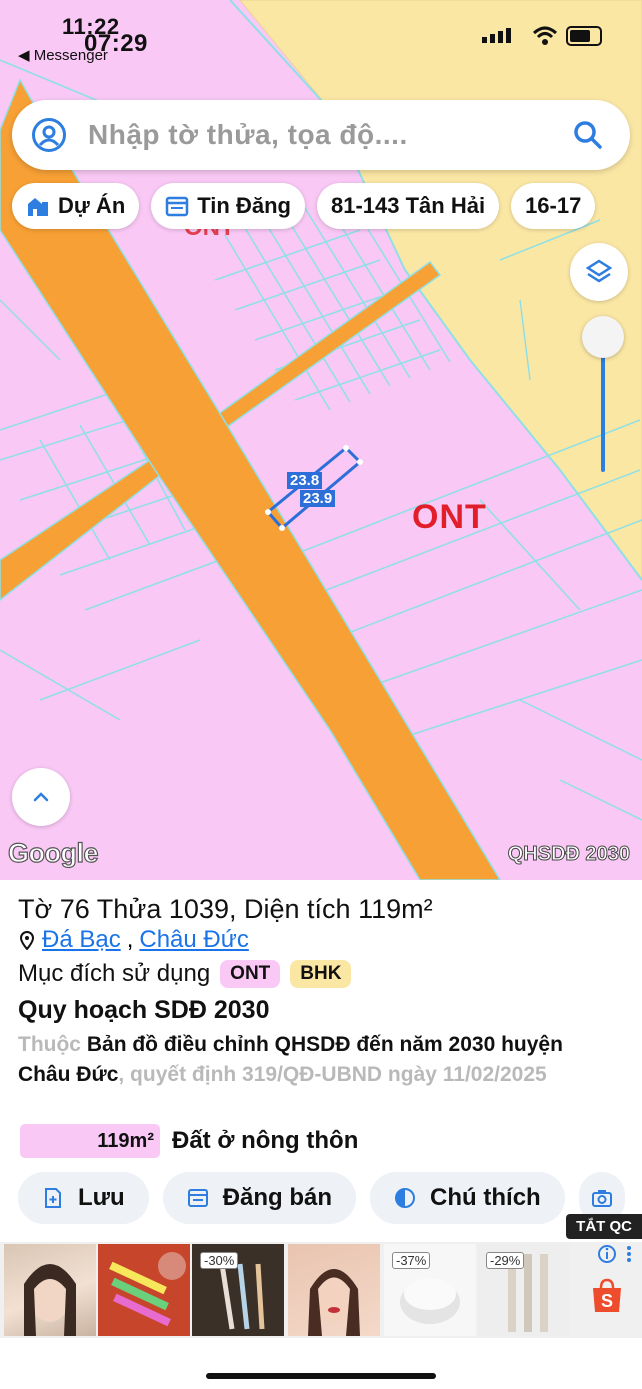 Image resolution: width=642 pixels, height=1389 pixels. I want to click on magnifier-icon, so click(588, 135).